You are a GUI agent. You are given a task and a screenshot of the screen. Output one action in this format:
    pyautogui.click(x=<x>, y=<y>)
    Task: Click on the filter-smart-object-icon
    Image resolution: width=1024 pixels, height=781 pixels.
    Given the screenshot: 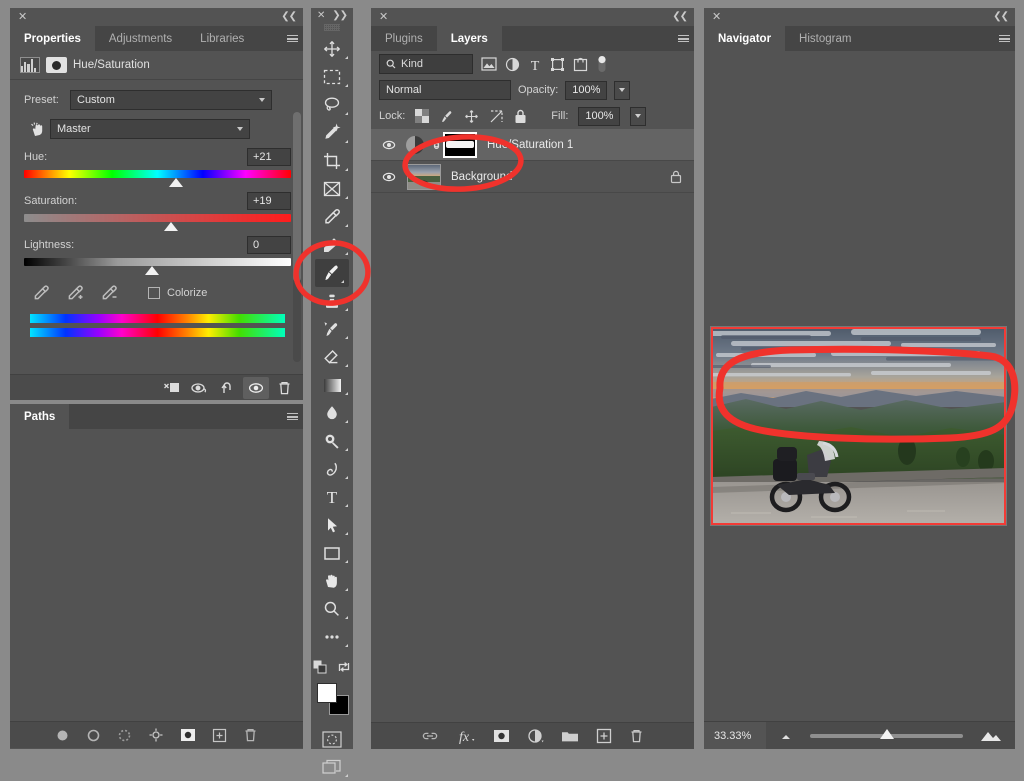 What is the action you would take?
    pyautogui.click(x=580, y=64)
    